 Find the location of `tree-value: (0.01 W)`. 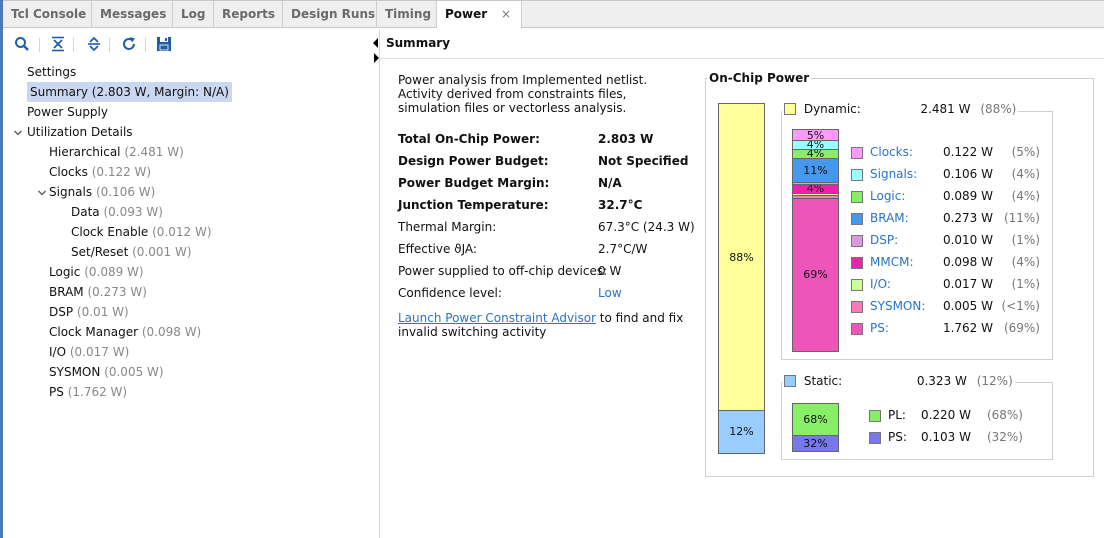

tree-value: (0.01 W) is located at coordinates (102, 312).